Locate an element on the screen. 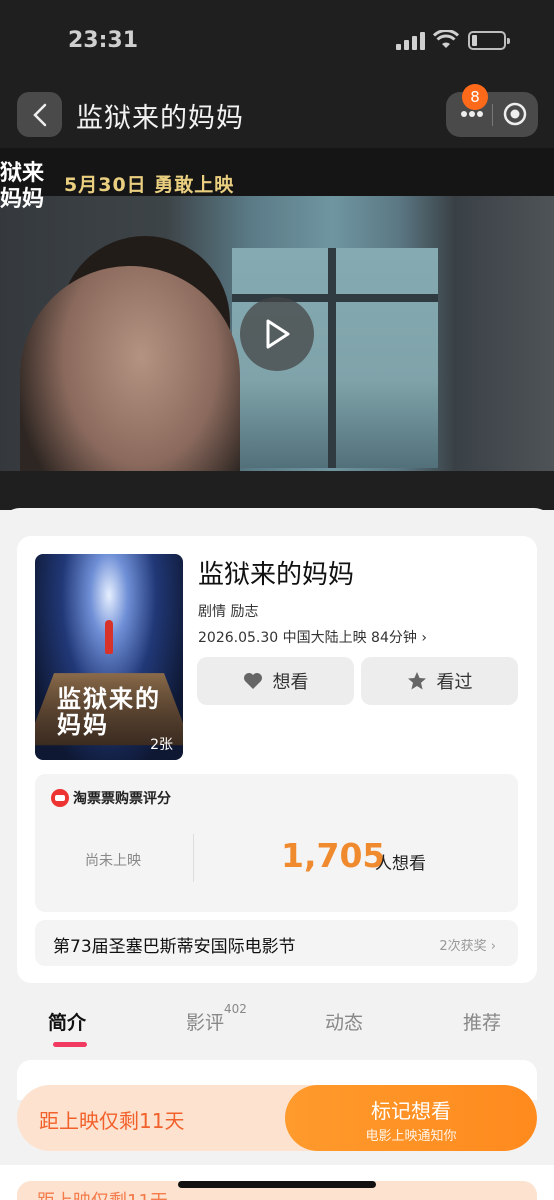 This screenshot has width=554, height=1200. notification-badge: 8 is located at coordinates (475, 97).